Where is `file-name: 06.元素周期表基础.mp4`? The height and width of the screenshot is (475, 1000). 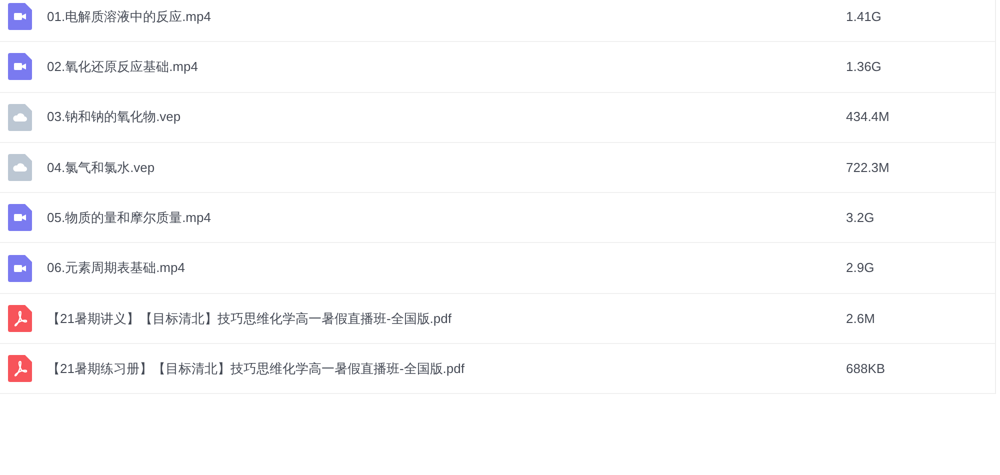 file-name: 06.元素周期表基础.mp4 is located at coordinates (446, 268).